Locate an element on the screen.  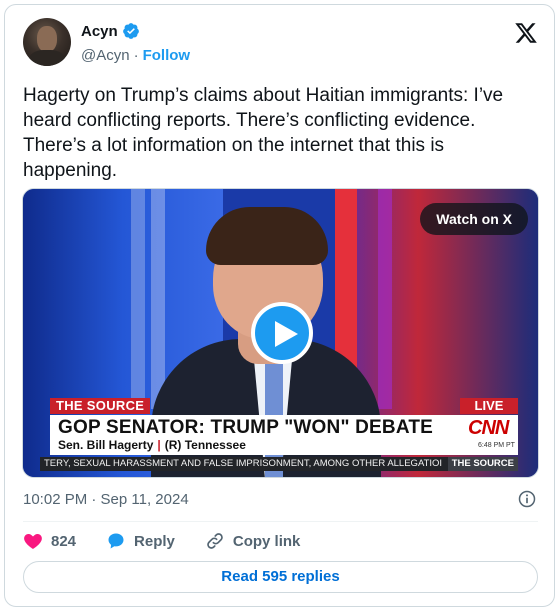
network-box: CNN 6:48 PM PT is located at coordinates (489, 435).